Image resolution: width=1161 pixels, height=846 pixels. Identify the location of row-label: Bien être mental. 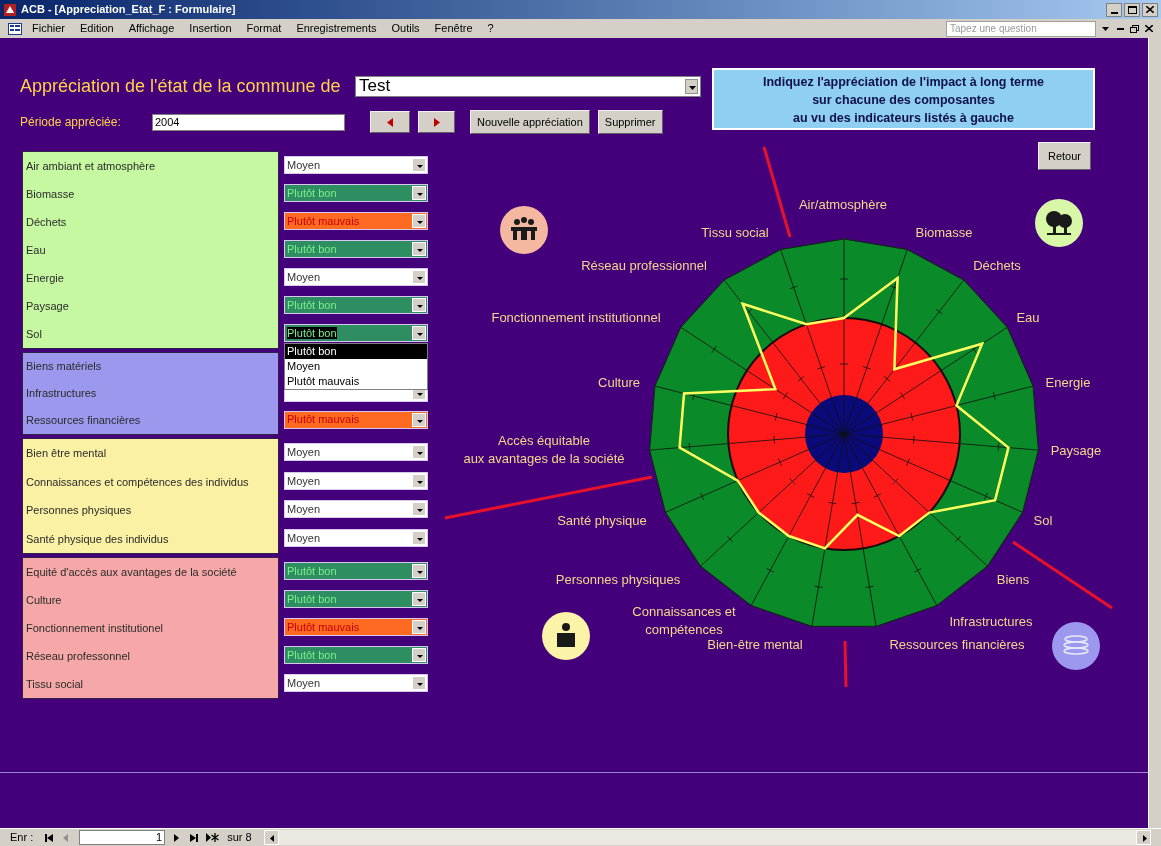
(66, 453).